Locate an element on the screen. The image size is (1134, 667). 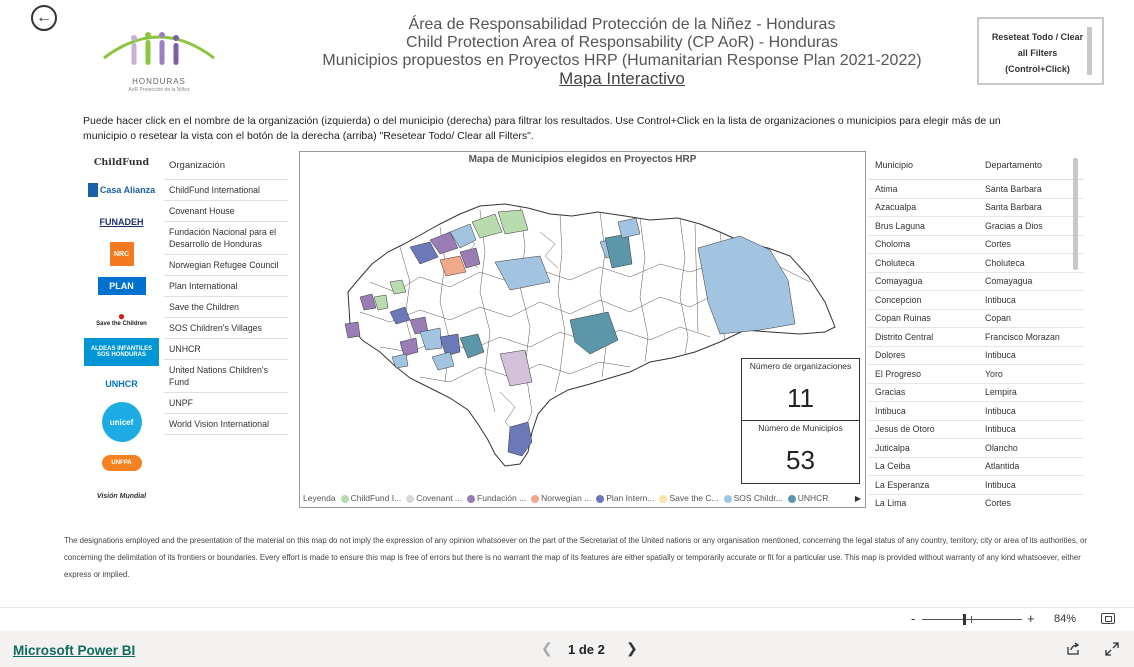
plan-logo-text: PLAN is located at coordinates (121, 286).